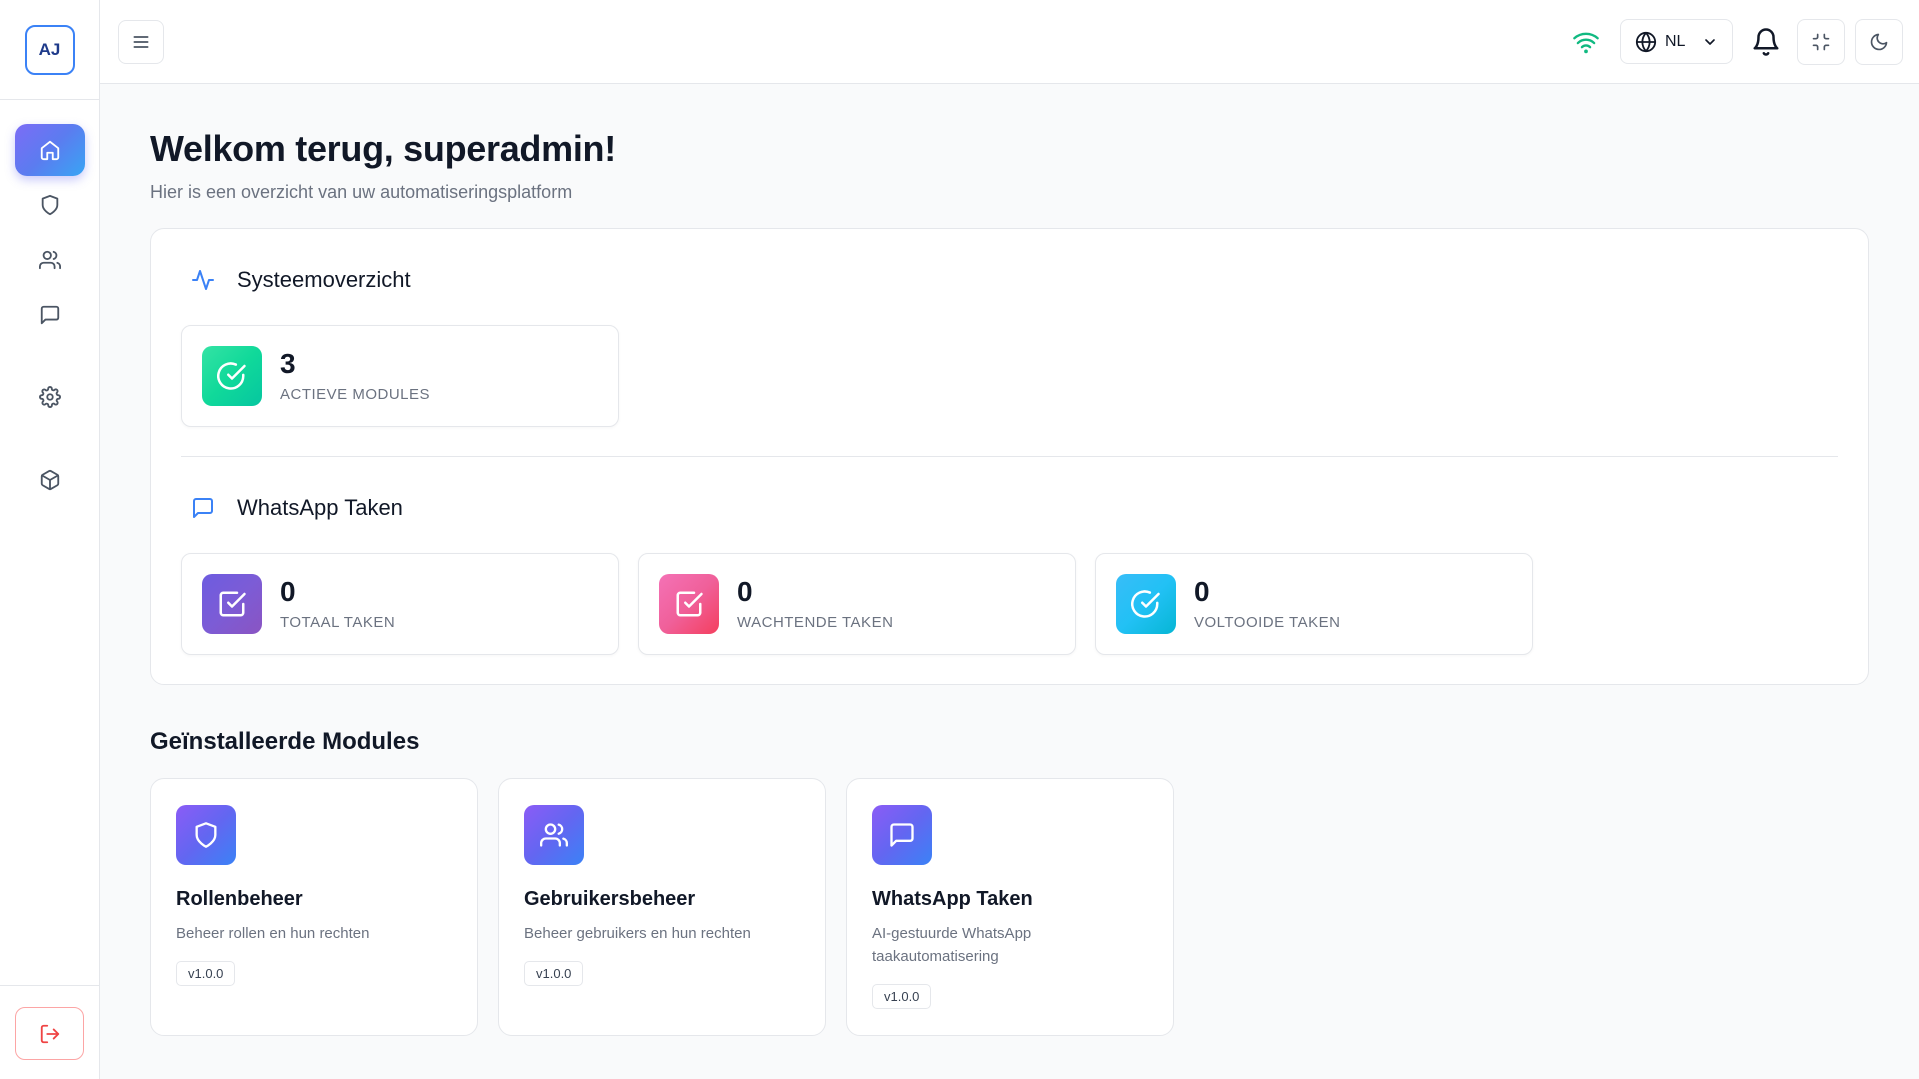 The width and height of the screenshot is (1919, 1079). I want to click on sidebar-item-users, so click(50, 260).